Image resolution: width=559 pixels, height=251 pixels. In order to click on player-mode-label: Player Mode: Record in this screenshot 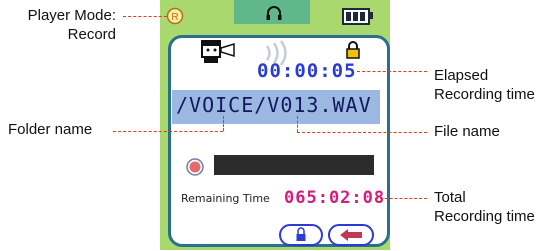, I will do `click(71, 25)`.